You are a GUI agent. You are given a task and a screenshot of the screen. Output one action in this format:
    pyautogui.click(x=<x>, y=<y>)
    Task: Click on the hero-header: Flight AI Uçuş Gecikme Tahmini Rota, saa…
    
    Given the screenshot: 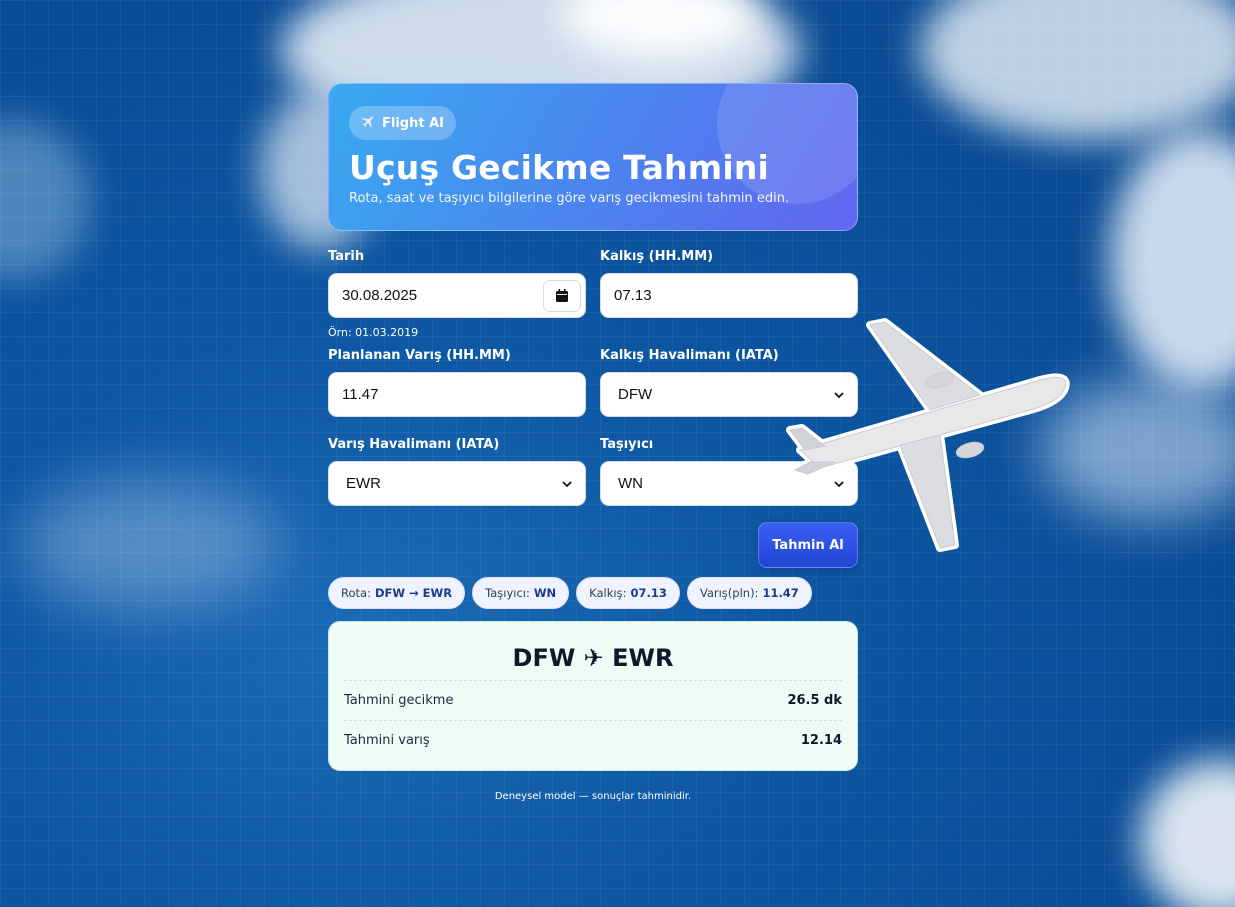 What is the action you would take?
    pyautogui.click(x=593, y=157)
    